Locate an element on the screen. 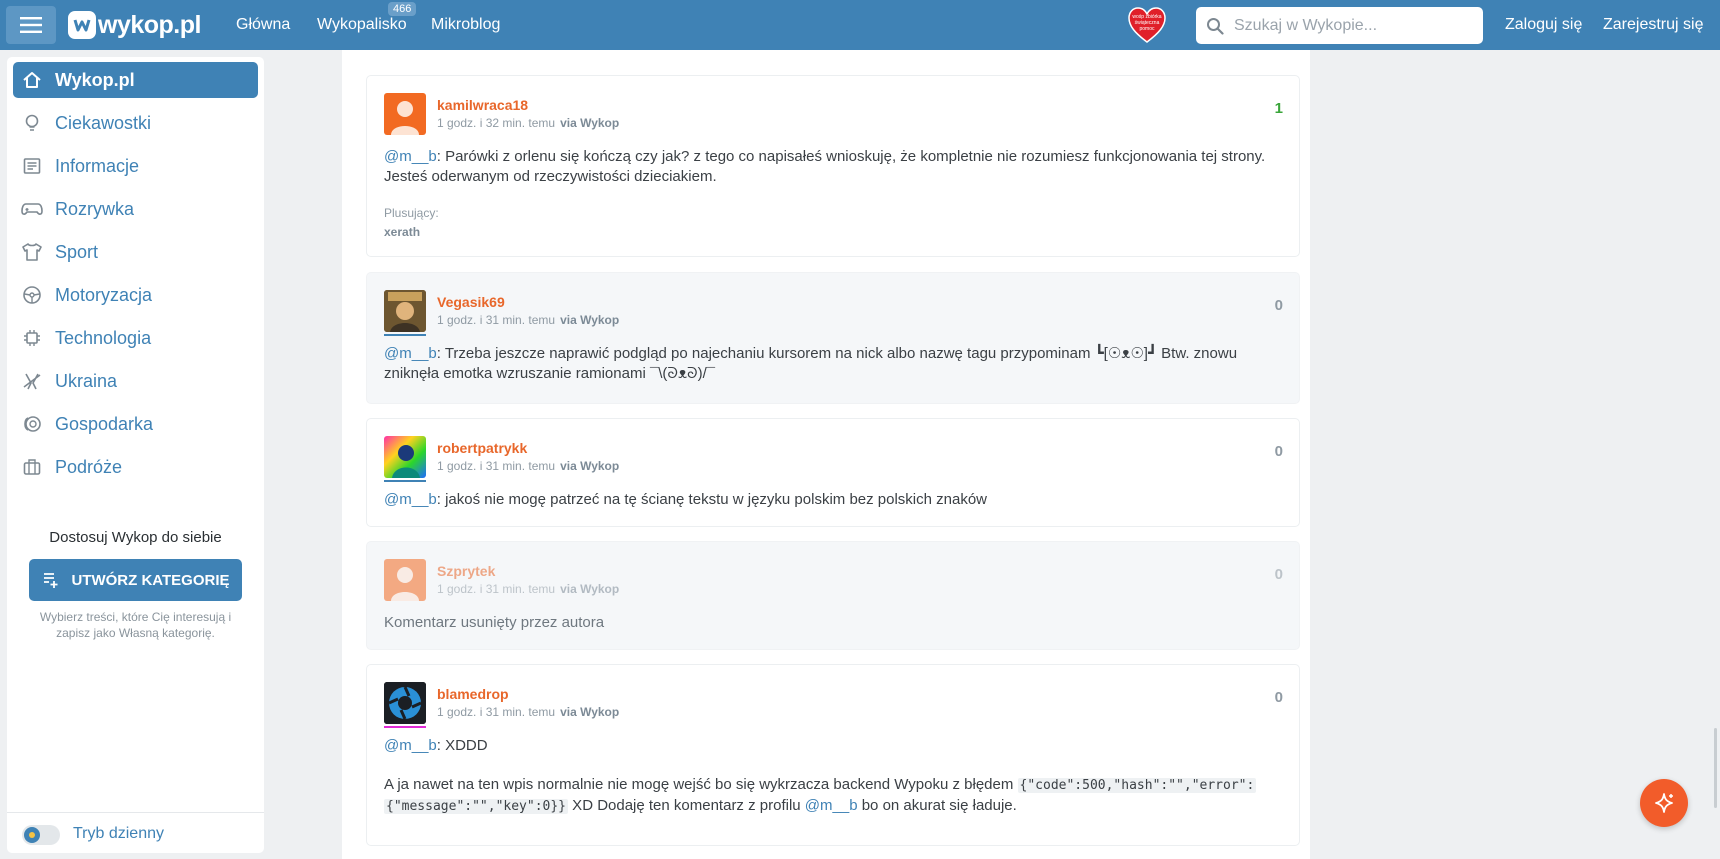  sidebar-item-label: Motoryzacja is located at coordinates (104, 294).